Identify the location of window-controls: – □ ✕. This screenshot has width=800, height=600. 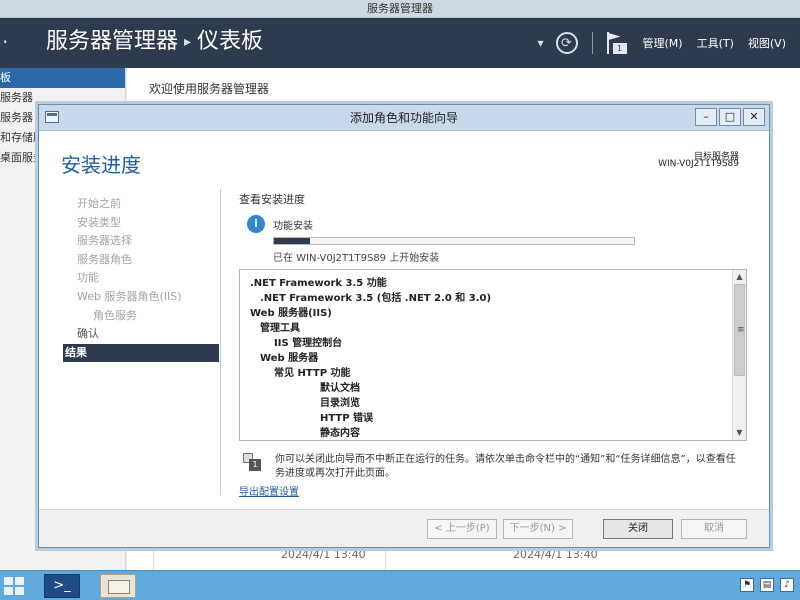
(730, 117).